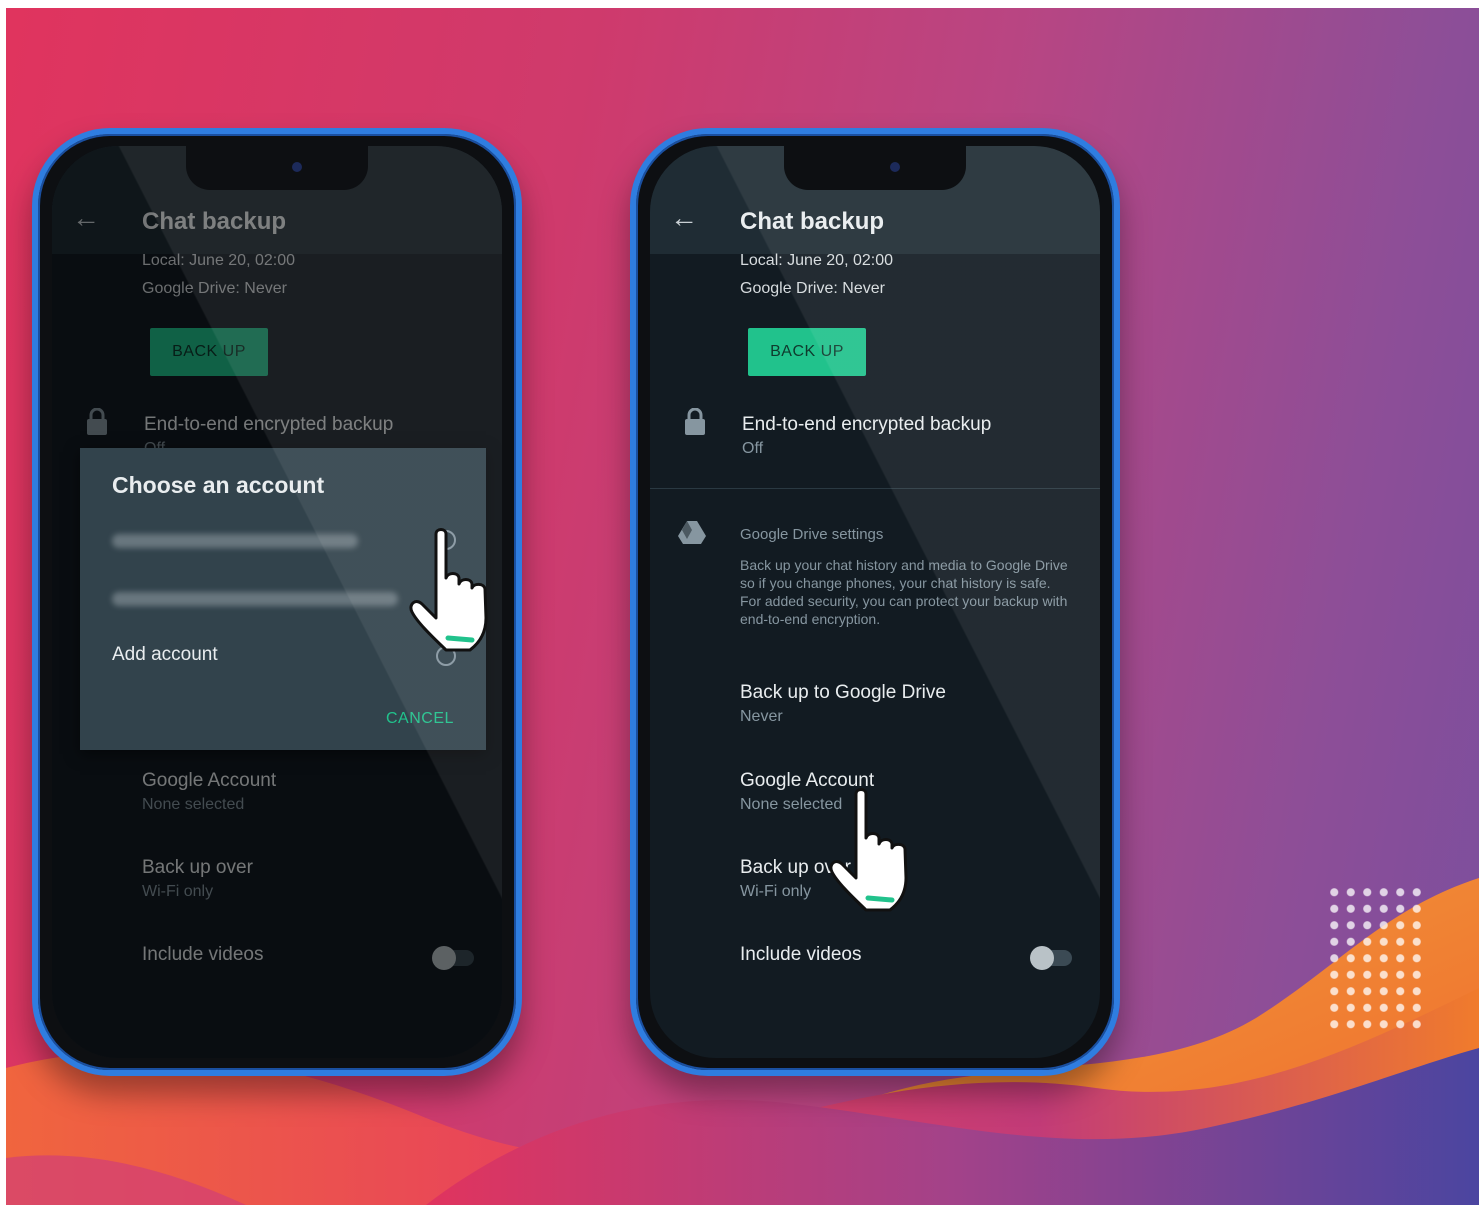 The image size is (1479, 1205). What do you see at coordinates (843, 693) in the screenshot?
I see `backup-to-drive-label: Back up to Google Drive` at bounding box center [843, 693].